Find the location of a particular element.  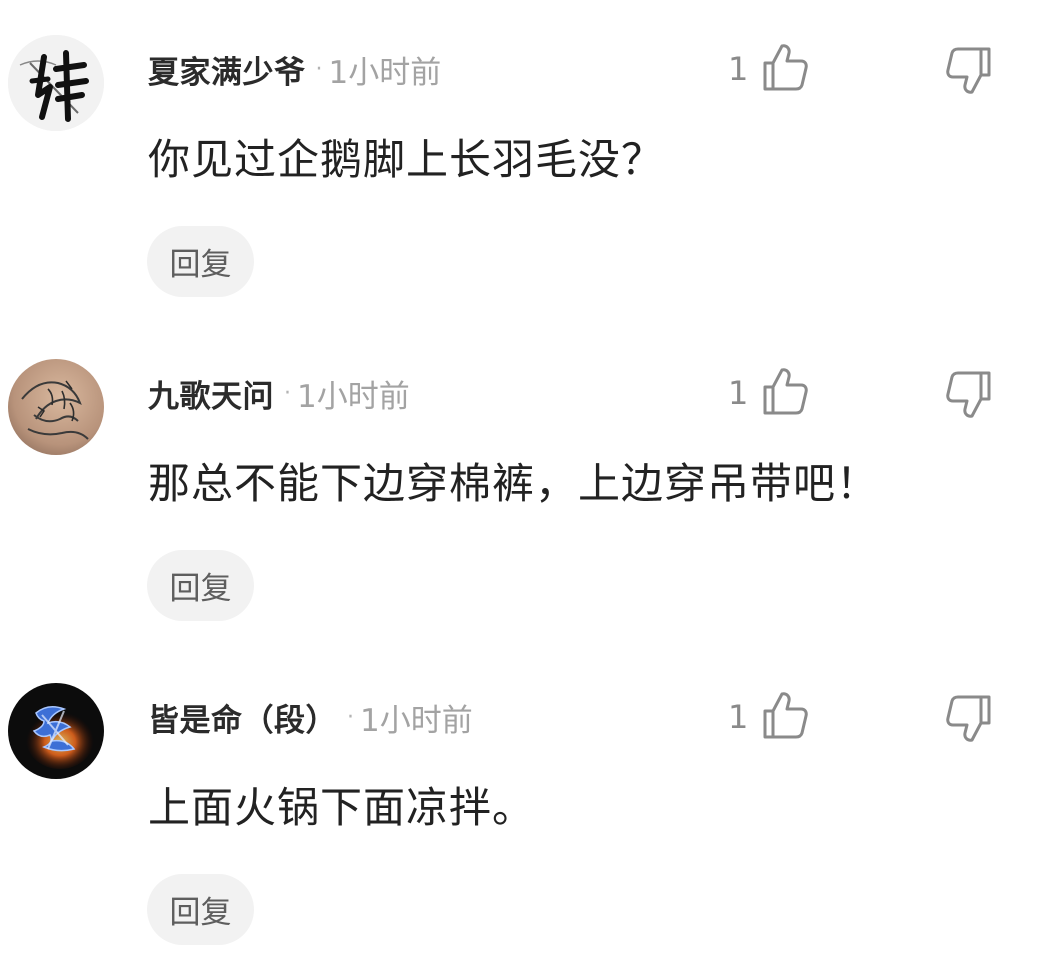

username: 皆是命（段） is located at coordinates (242, 717).